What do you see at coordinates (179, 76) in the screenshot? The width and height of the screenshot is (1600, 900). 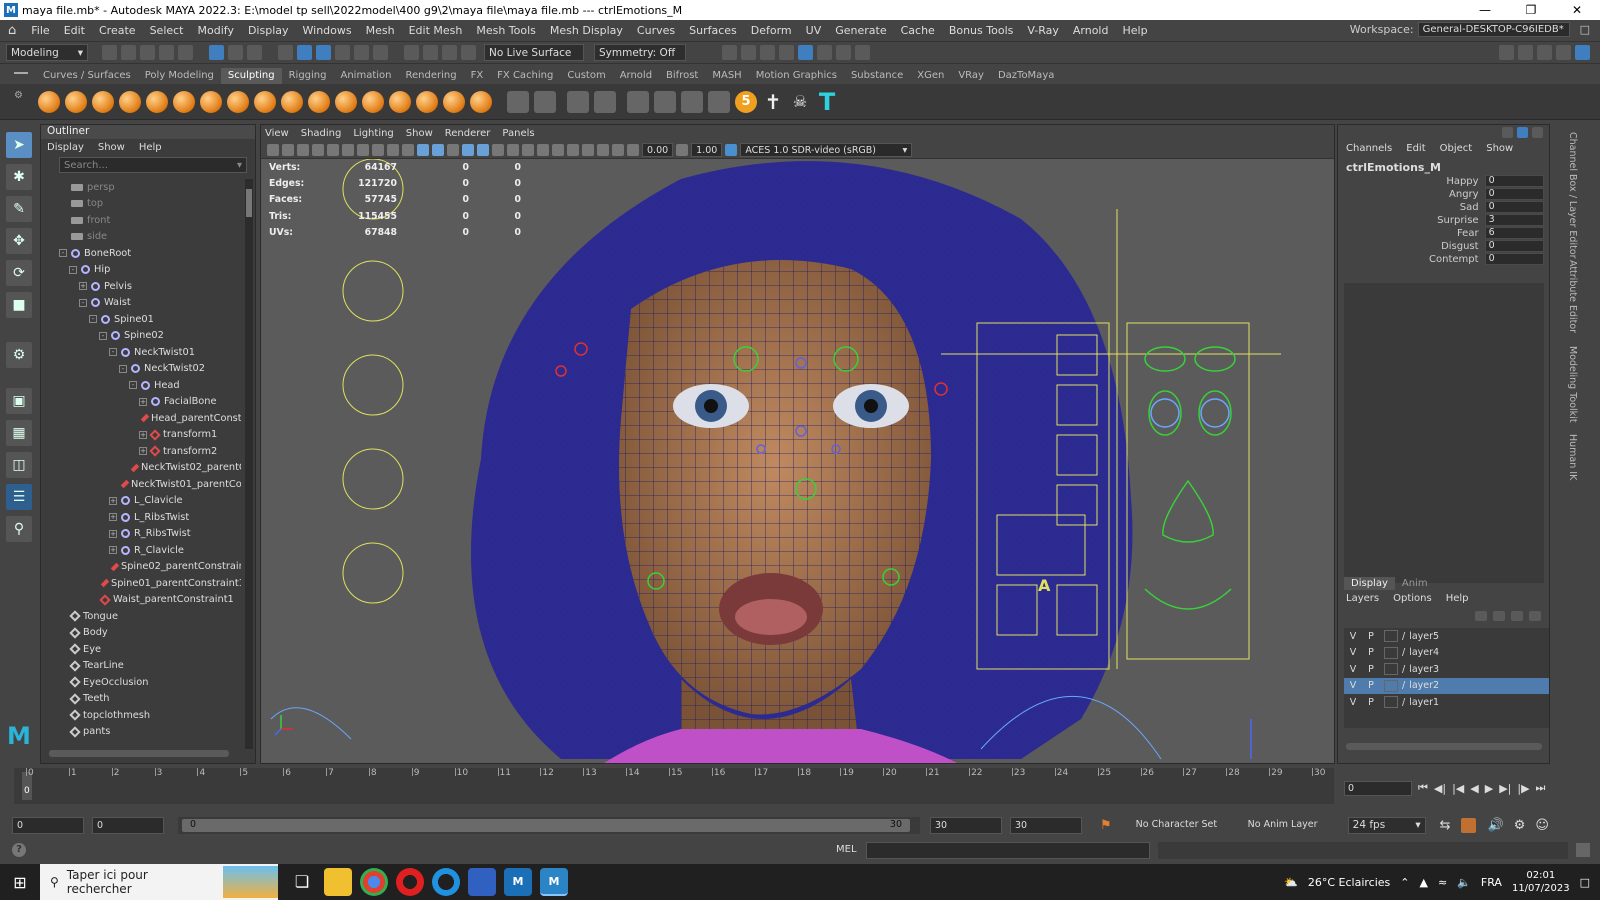 I see `shelf-tab-poly-modeling: Poly Modeling` at bounding box center [179, 76].